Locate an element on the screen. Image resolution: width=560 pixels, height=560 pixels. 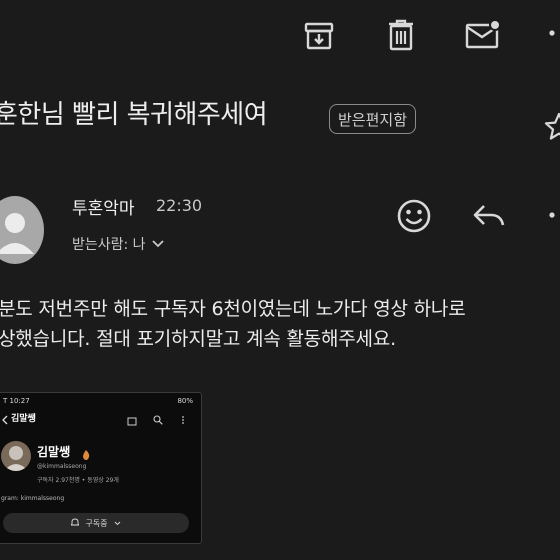
channel-stats: 구독자 2.97천명 • 동영상 29개 is located at coordinates (78, 480).